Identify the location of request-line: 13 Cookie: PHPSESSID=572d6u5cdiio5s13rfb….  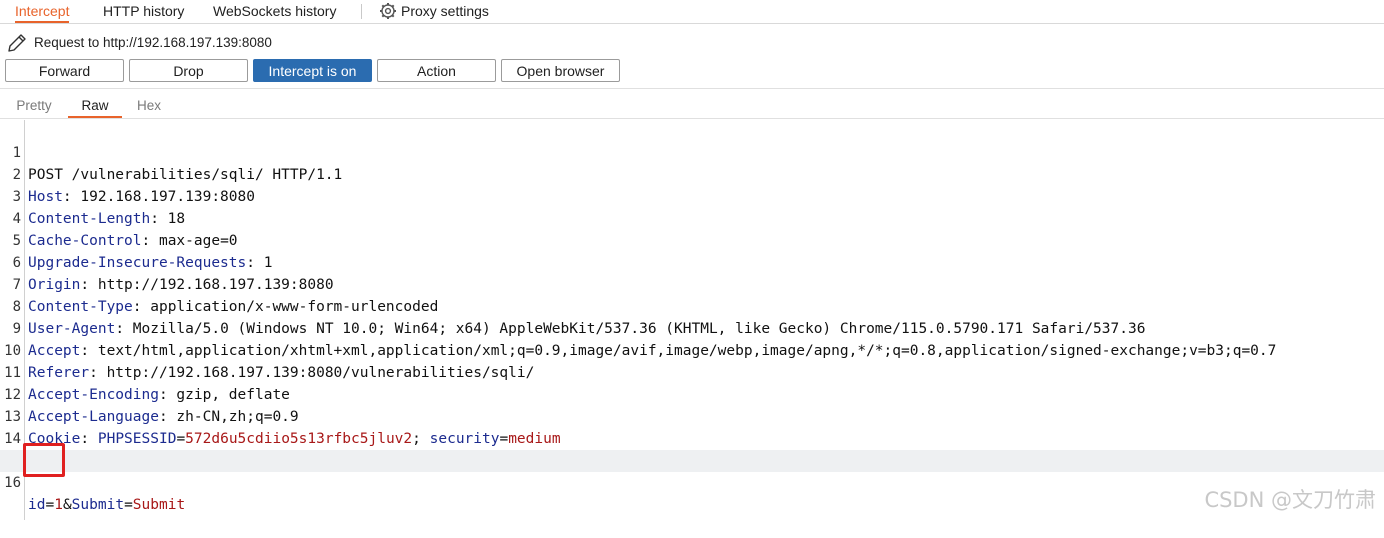
(692, 415).